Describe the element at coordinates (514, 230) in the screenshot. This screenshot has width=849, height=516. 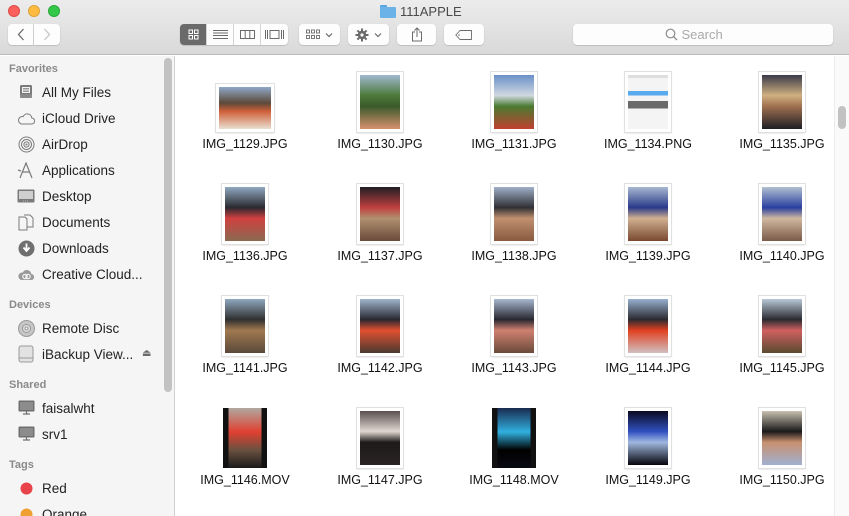
I see `file-item: IMG_1138.JPG` at that location.